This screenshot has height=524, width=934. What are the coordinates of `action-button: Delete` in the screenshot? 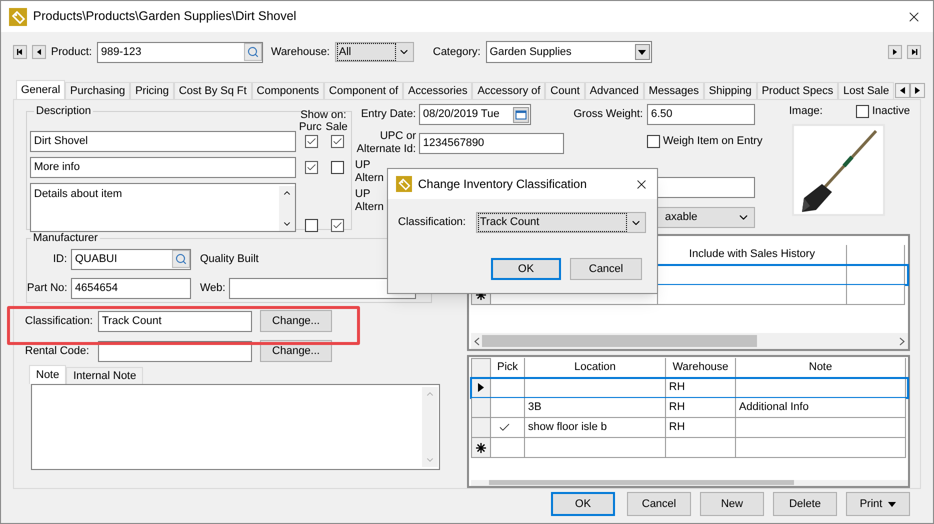 It's located at (805, 504).